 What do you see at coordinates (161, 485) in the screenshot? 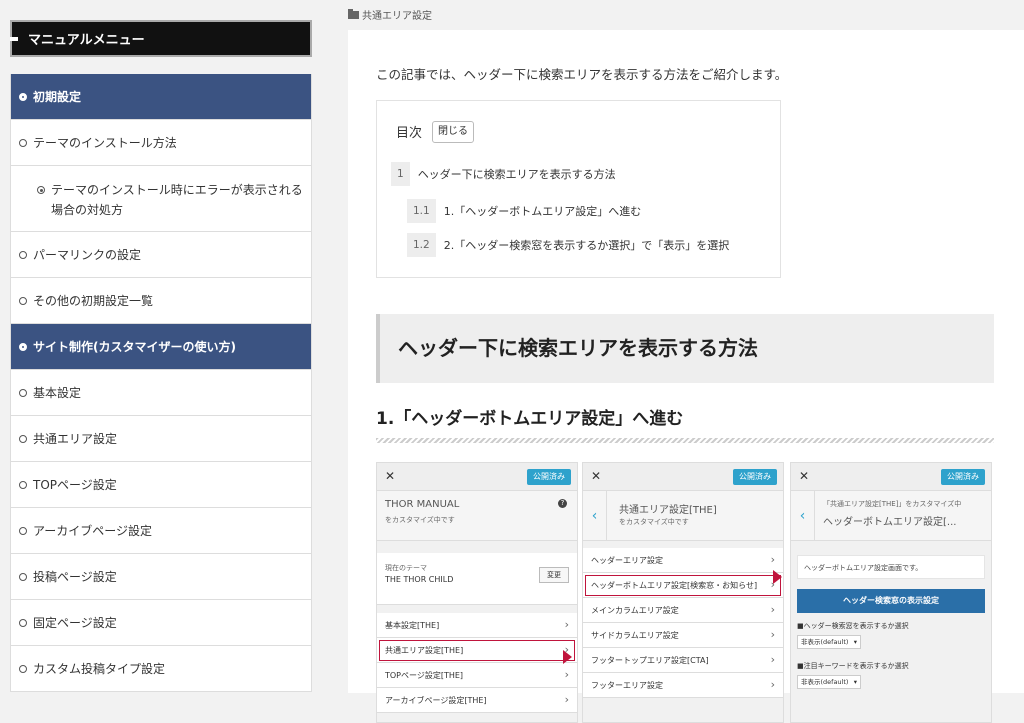
I see `sidebar-item-top-page: TOPページ設定` at bounding box center [161, 485].